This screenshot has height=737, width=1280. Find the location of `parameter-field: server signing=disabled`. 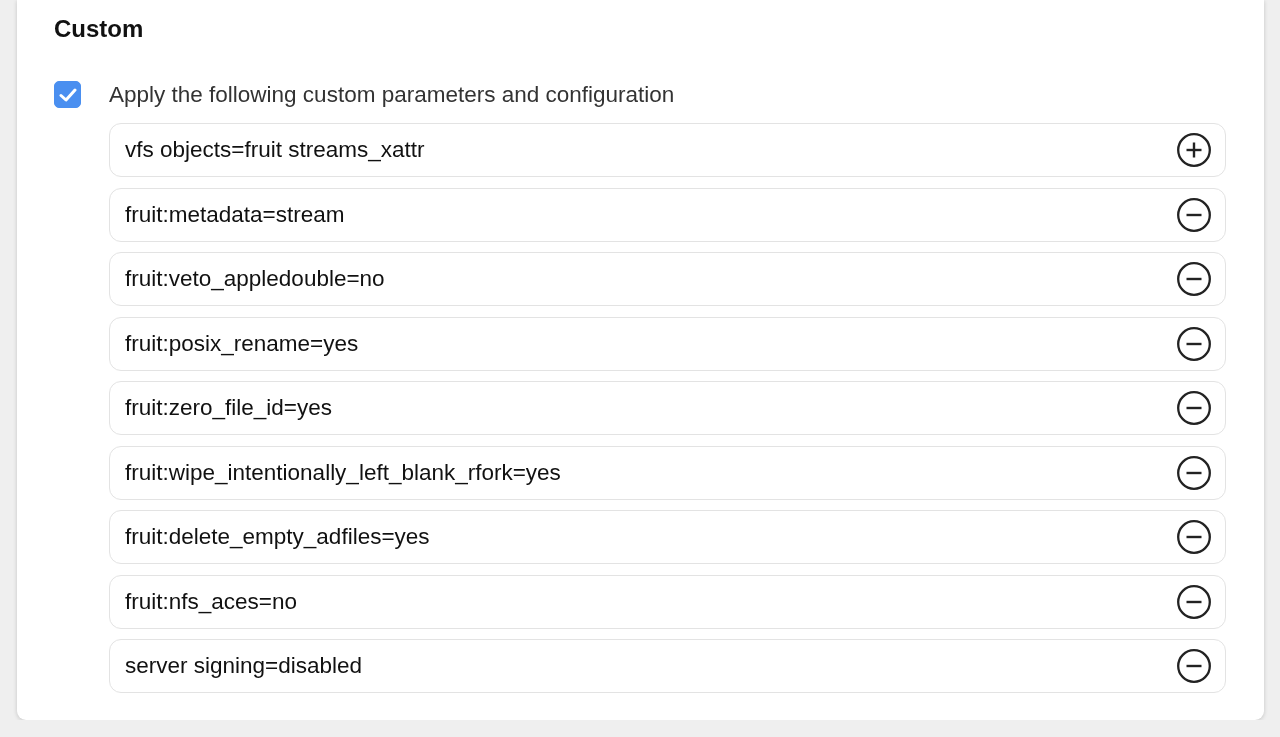

parameter-field: server signing=disabled is located at coordinates (667, 666).